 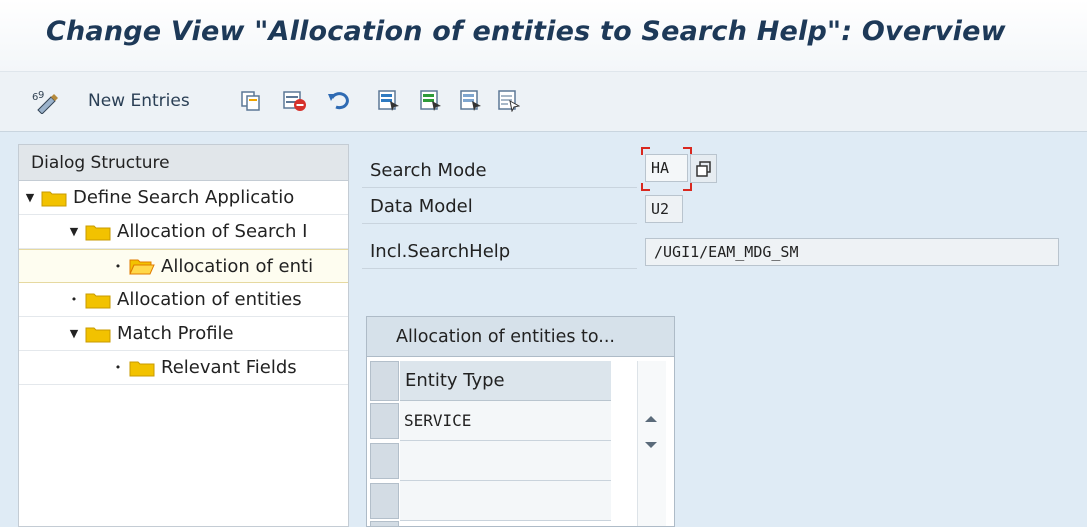 What do you see at coordinates (389, 101) in the screenshot?
I see `select-all-icon` at bounding box center [389, 101].